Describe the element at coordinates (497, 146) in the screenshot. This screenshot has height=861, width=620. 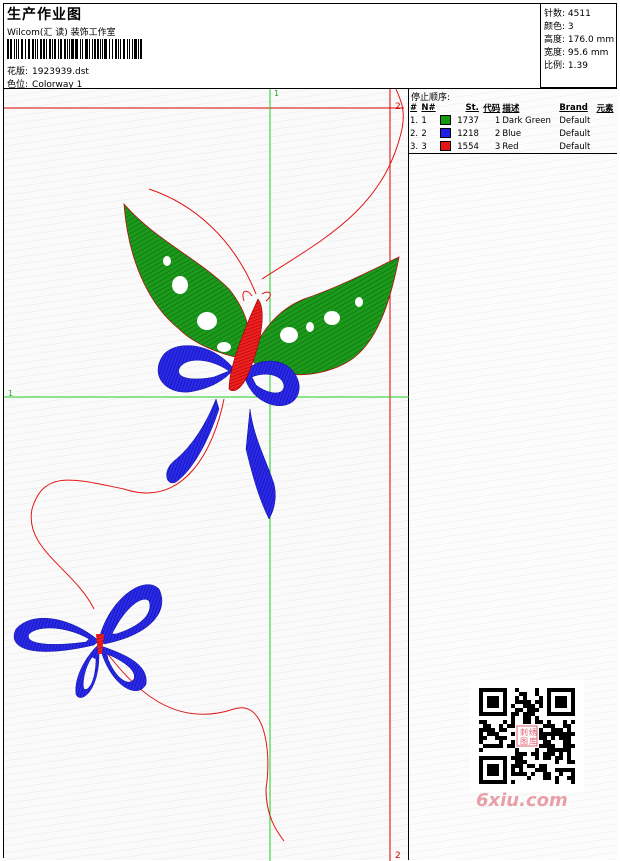
I see `cell-code: 3` at that location.